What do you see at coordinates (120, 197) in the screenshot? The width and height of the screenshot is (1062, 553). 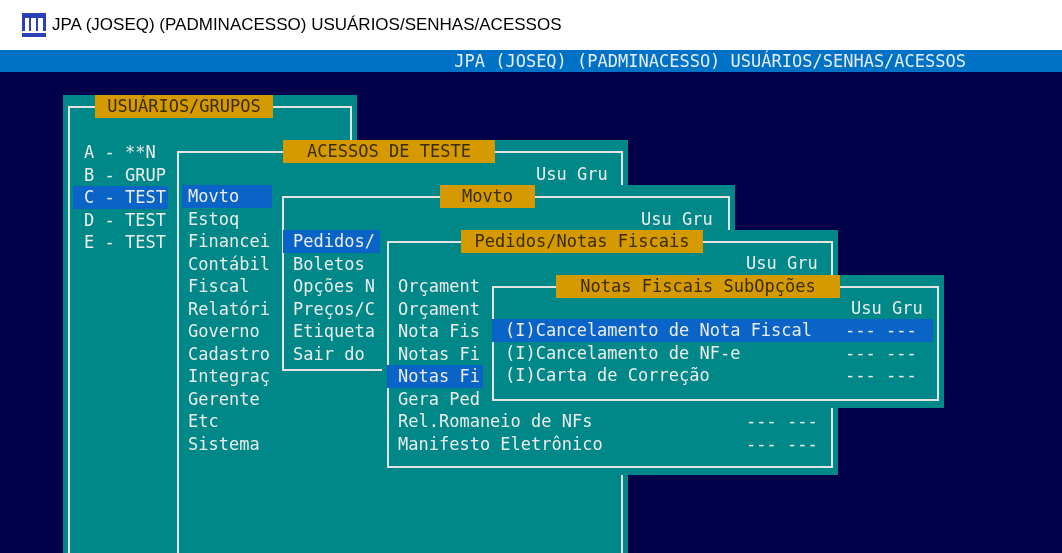 I see `menu-item: C - TEST` at bounding box center [120, 197].